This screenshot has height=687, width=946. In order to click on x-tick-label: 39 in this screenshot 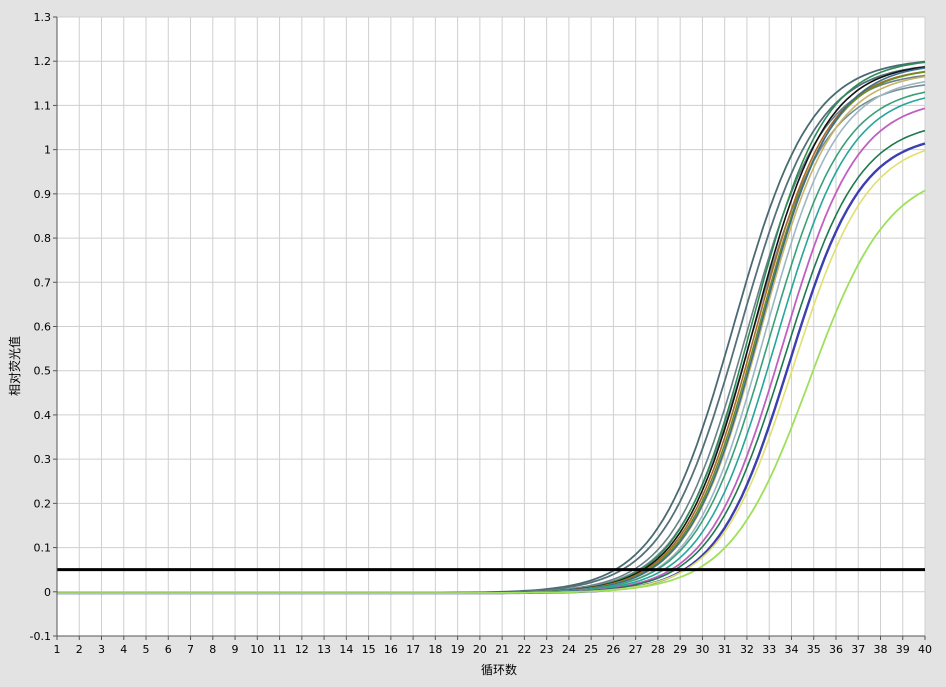, I will do `click(903, 649)`.